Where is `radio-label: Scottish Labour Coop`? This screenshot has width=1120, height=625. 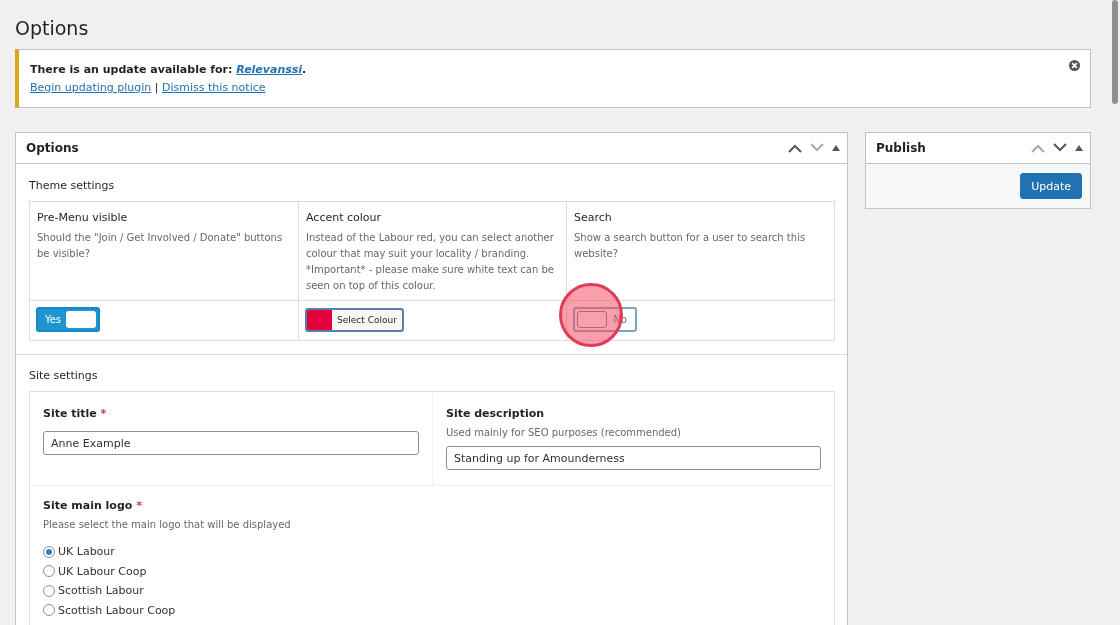 radio-label: Scottish Labour Coop is located at coordinates (117, 610).